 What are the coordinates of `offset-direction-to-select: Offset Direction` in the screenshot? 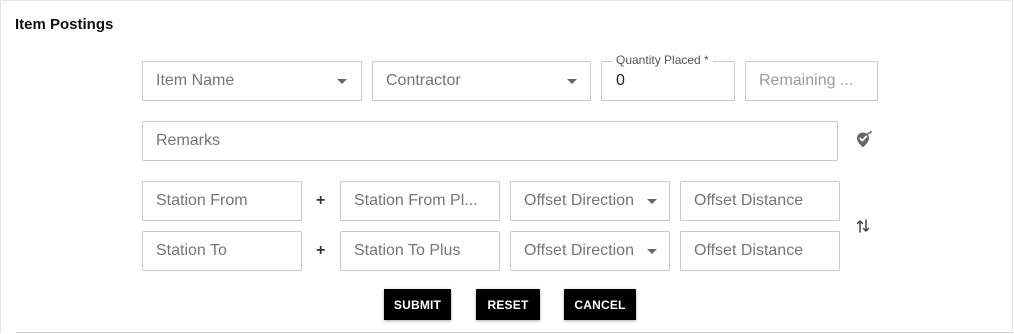 It's located at (590, 251).